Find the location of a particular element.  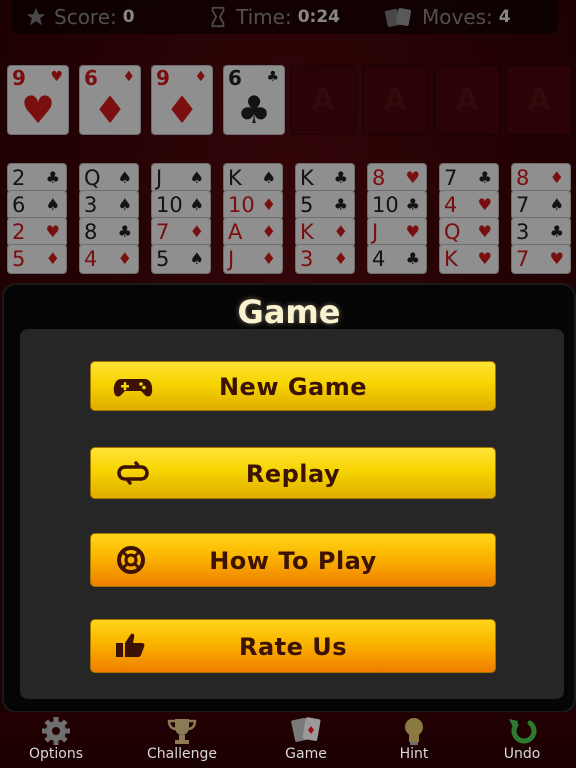

rate-us-label: Rate Us is located at coordinates (293, 647).